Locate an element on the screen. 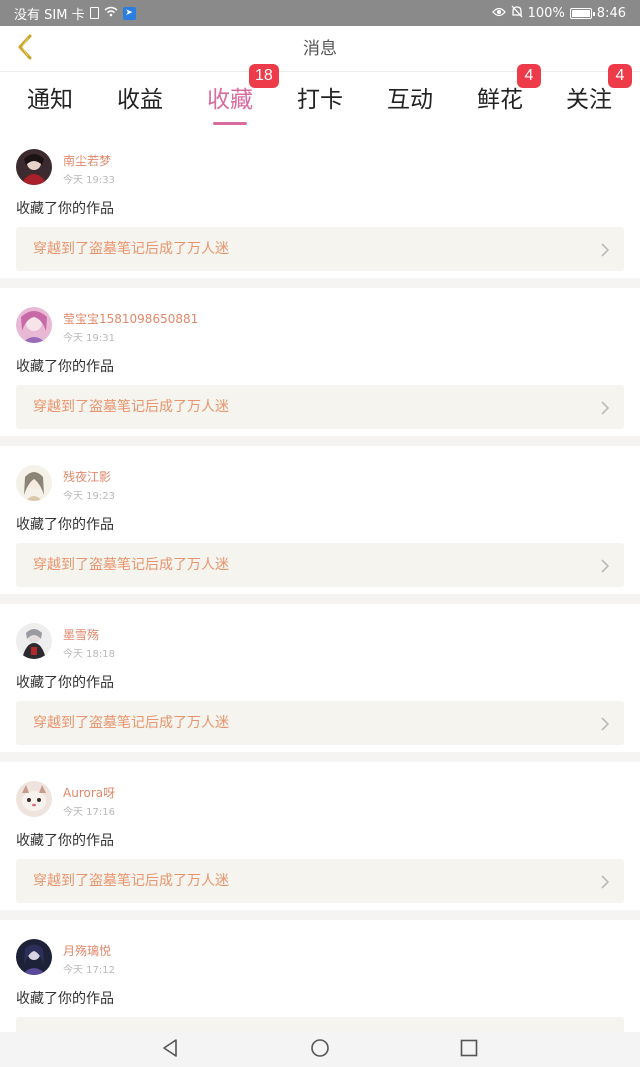  tab-checkin: 打卡 is located at coordinates (320, 100).